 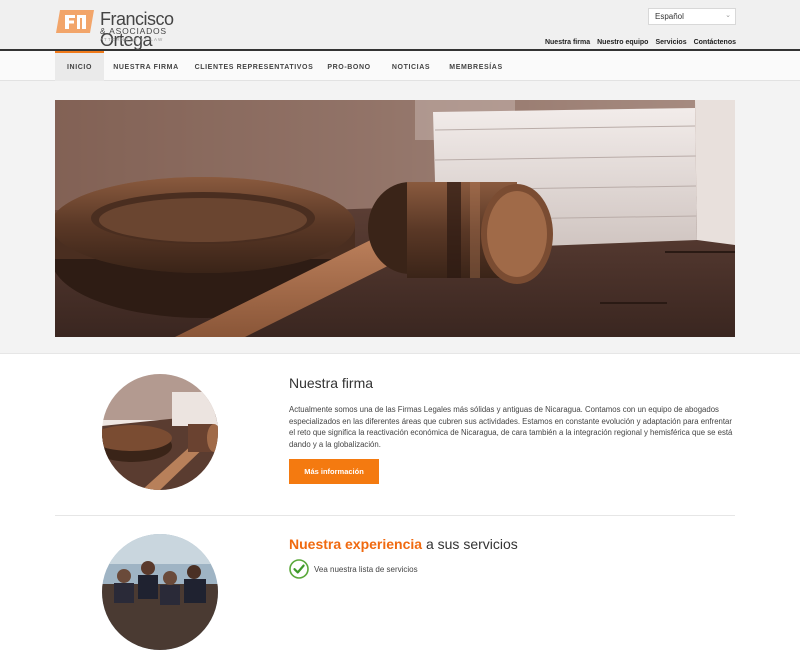 What do you see at coordinates (728, 15) in the screenshot?
I see `chevron-down-icon: ⌄` at bounding box center [728, 15].